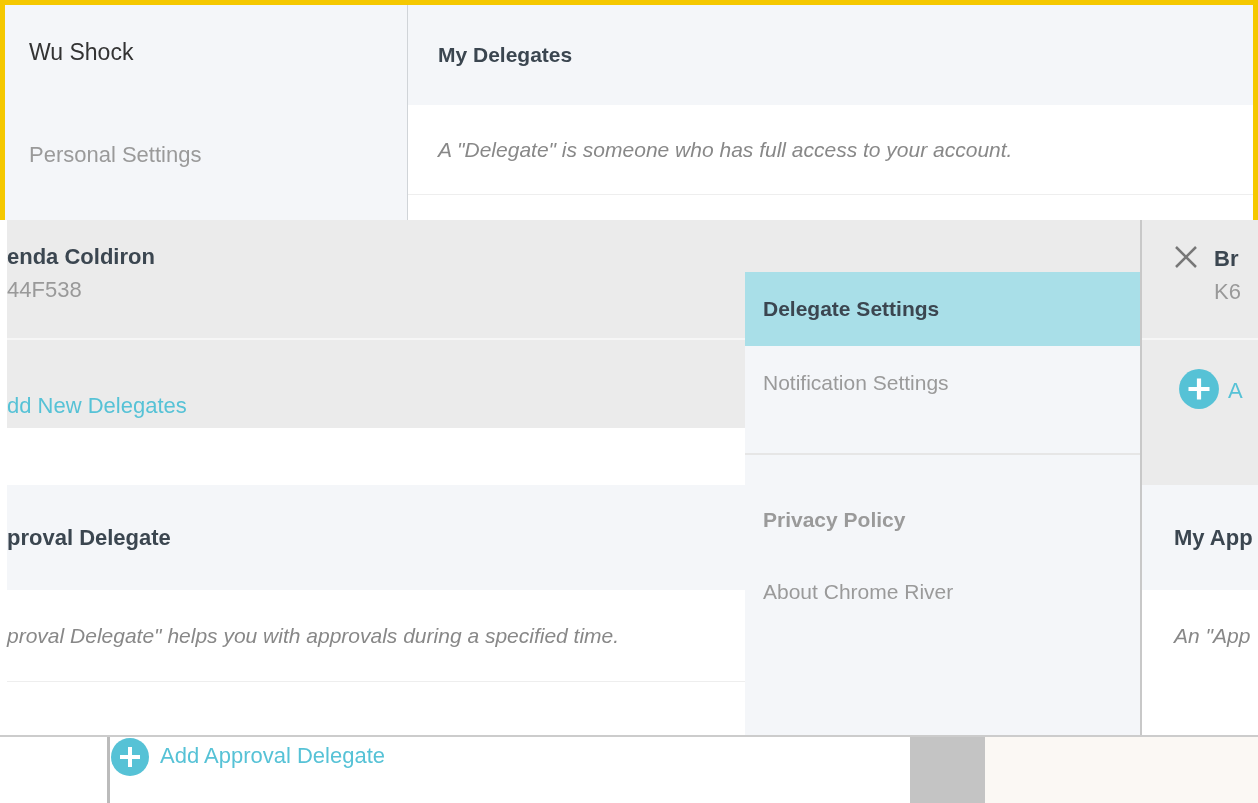 This screenshot has height=803, width=1258. I want to click on sidebar-item: Personal Settings, so click(115, 154).